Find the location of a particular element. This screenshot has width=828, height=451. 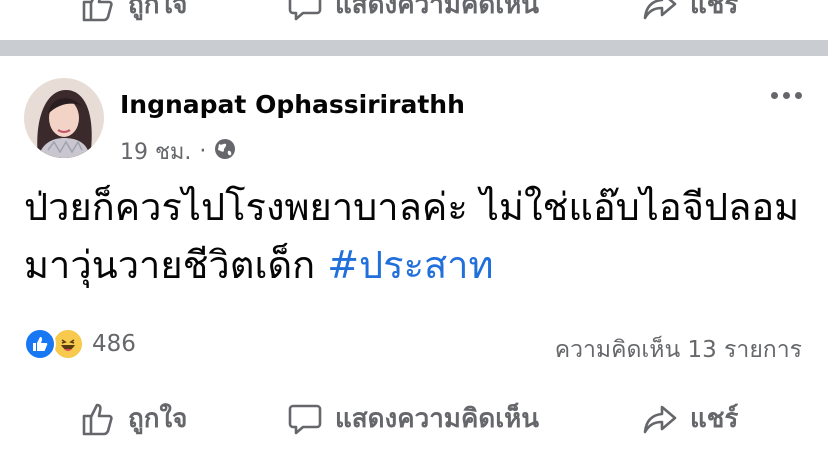

previous-post-action-bar: ถูกใจ แสดงความคิดเห็น แชร์ is located at coordinates (414, 14).